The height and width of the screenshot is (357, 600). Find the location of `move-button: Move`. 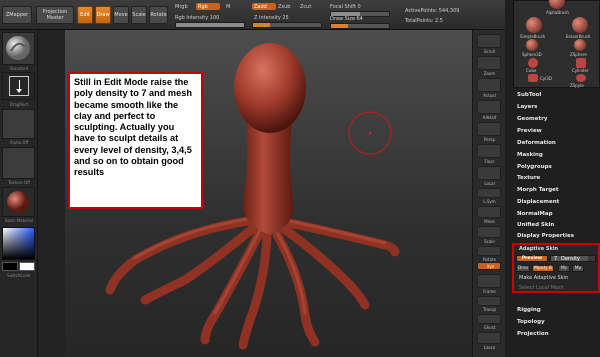

move-button: Move is located at coordinates (121, 15).